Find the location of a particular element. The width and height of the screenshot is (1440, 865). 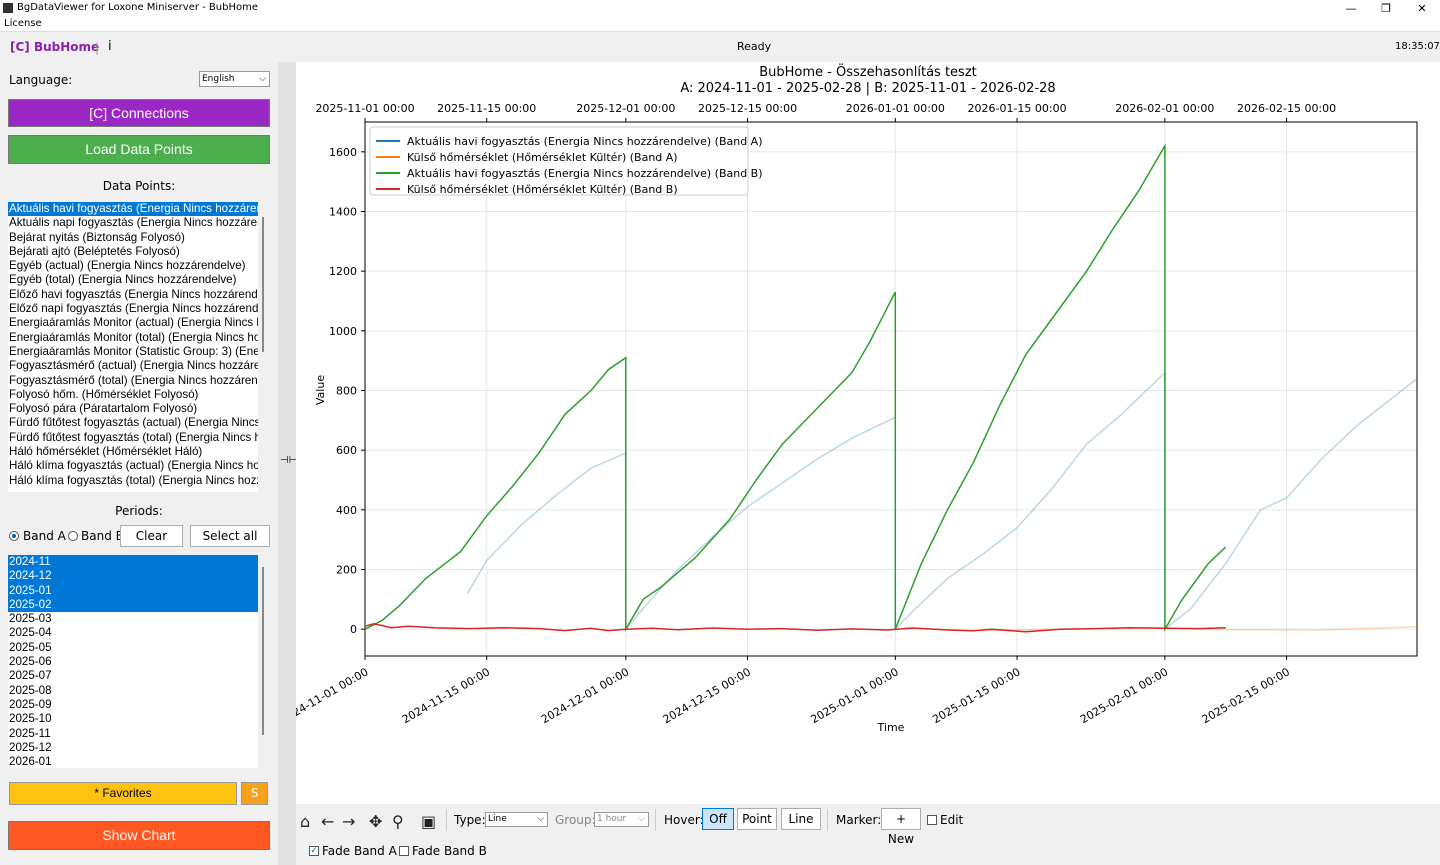

language-select: English ⌵ is located at coordinates (234, 79).